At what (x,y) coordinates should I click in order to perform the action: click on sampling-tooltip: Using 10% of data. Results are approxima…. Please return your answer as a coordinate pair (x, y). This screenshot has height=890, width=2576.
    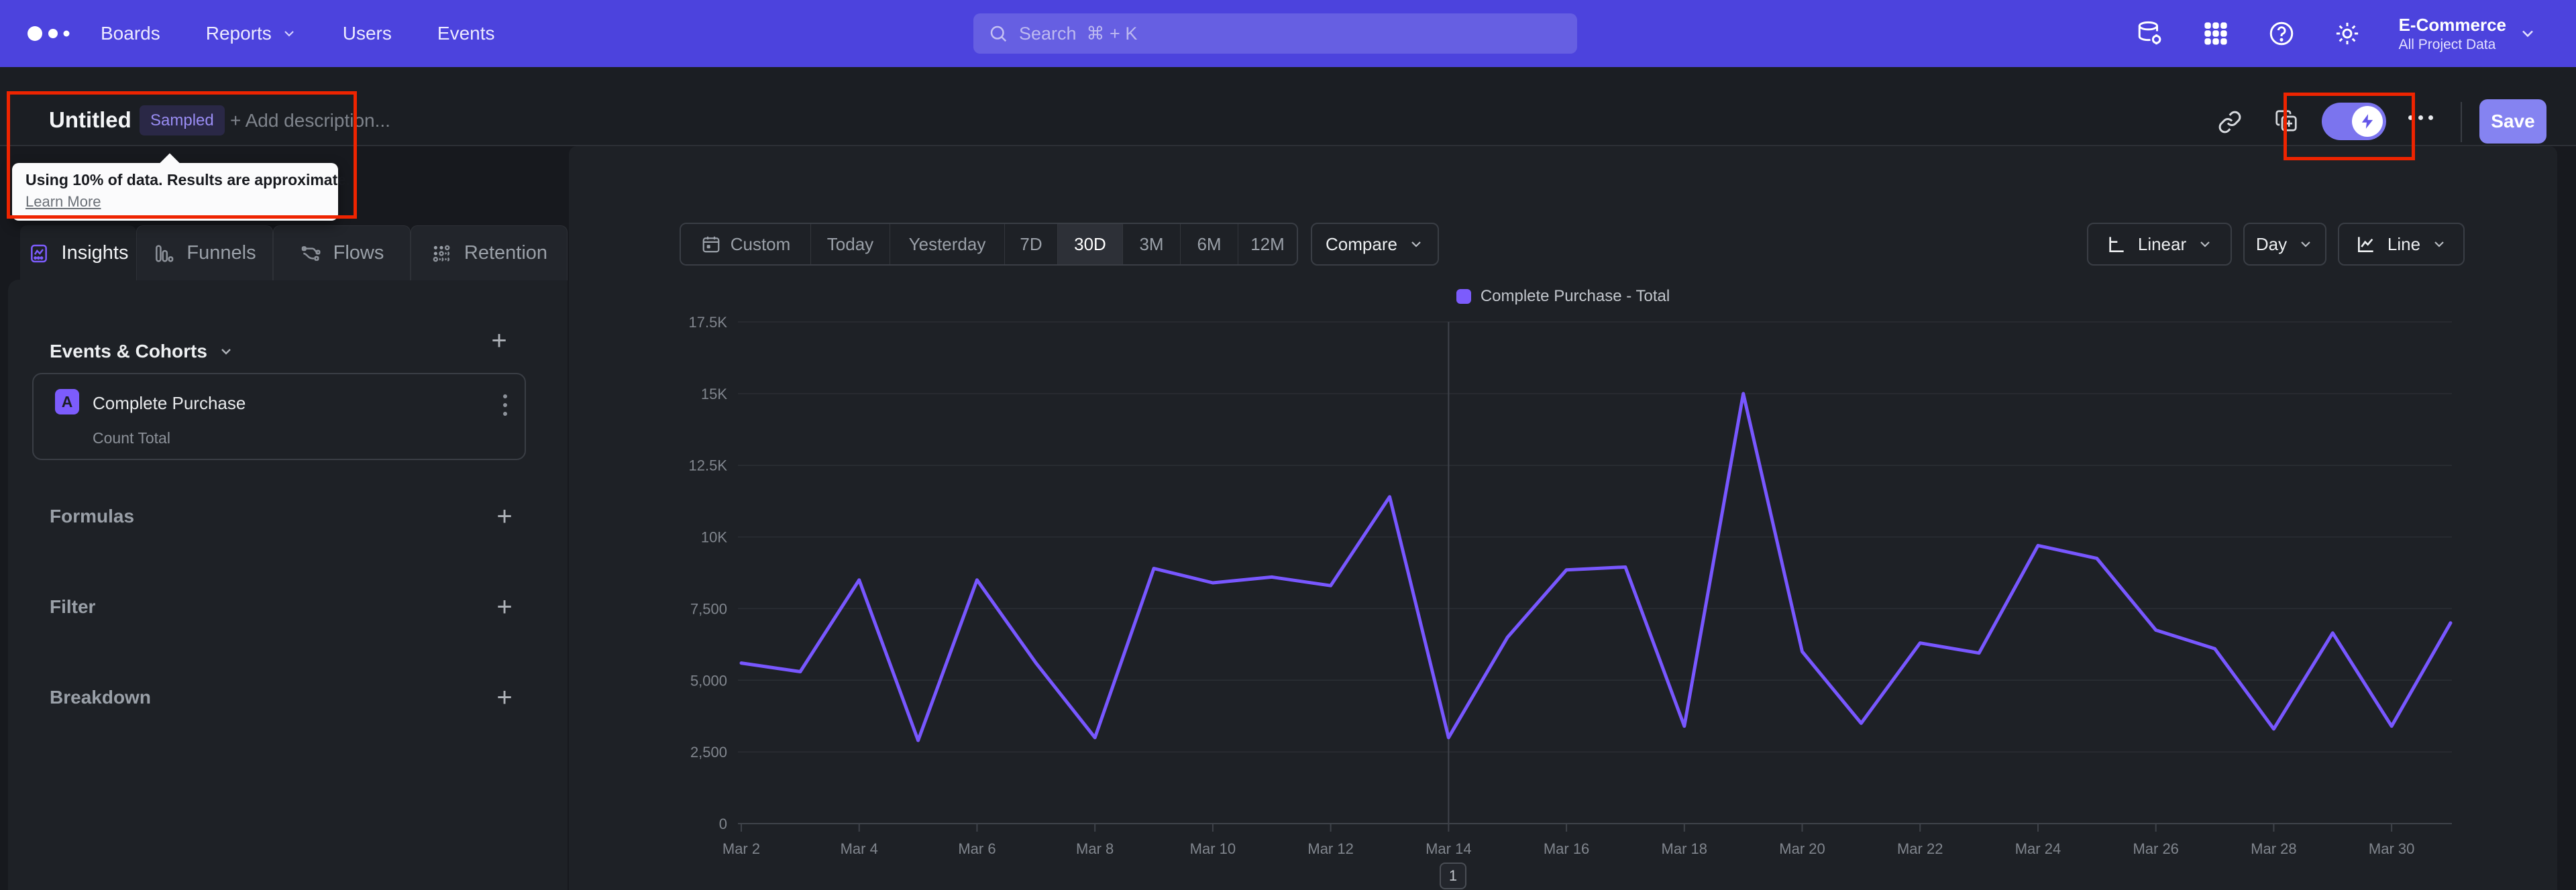
    Looking at the image, I should click on (181, 192).